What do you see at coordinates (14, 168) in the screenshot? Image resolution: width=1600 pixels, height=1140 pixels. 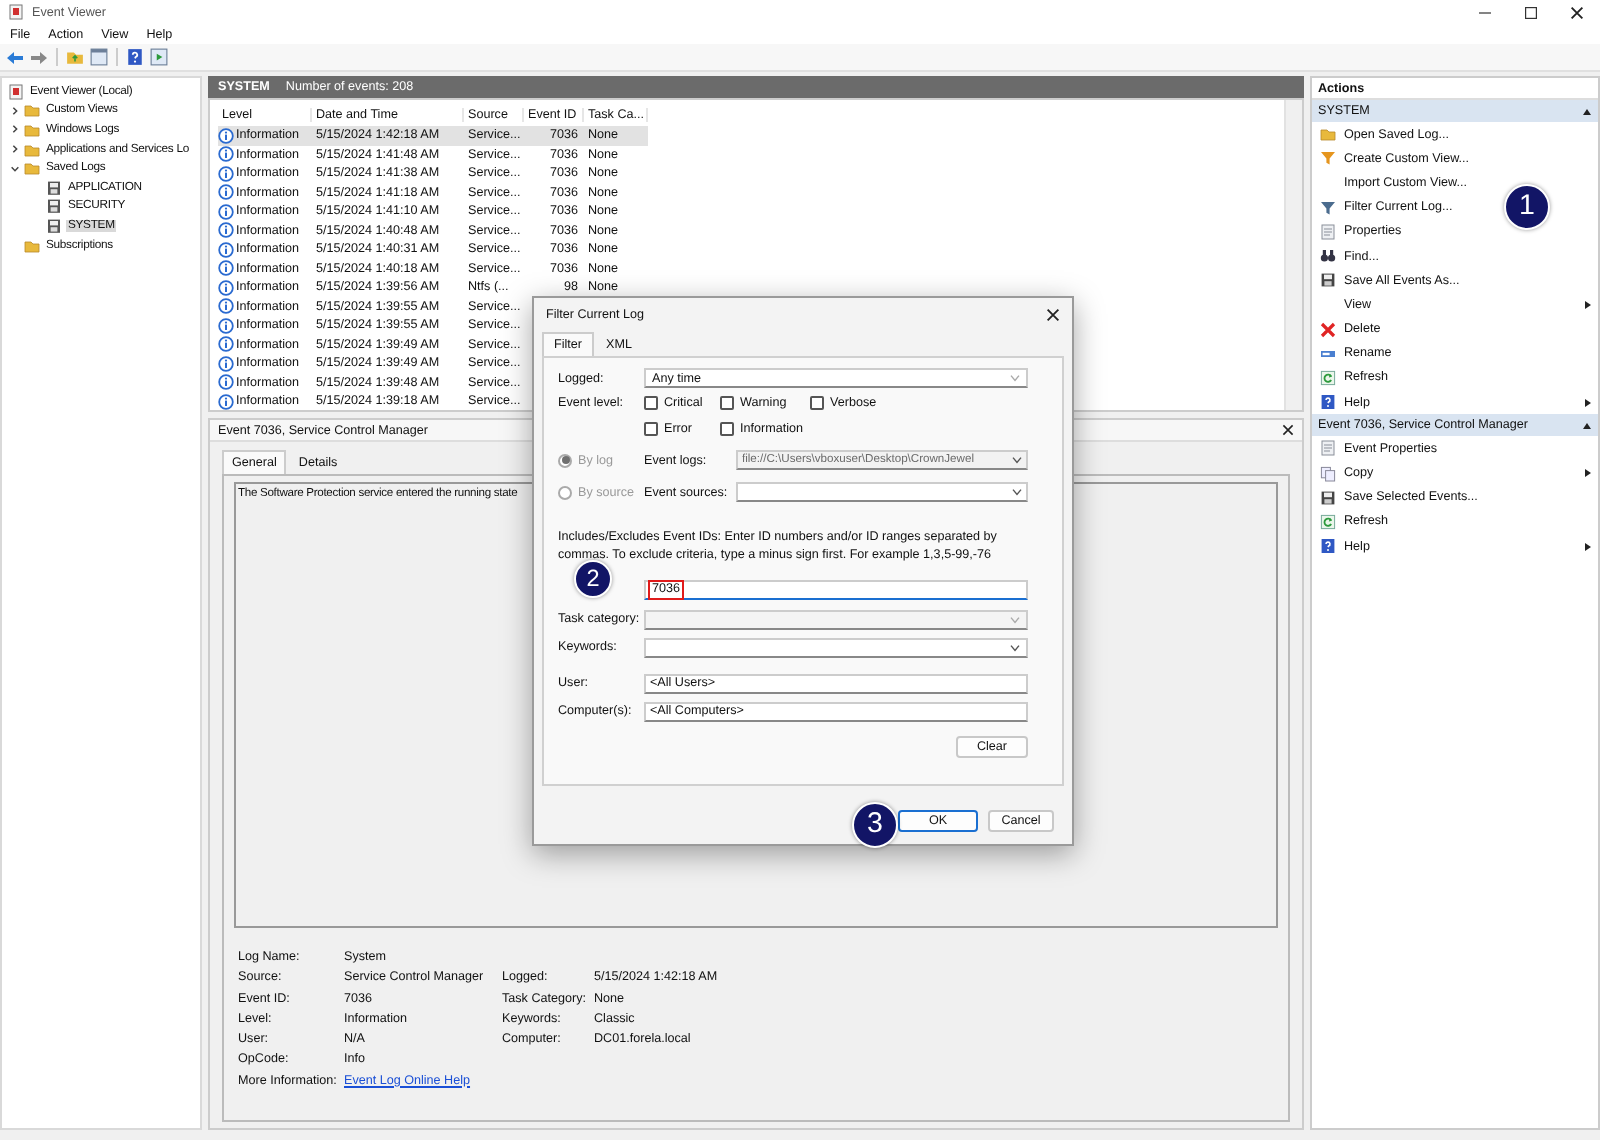 I see `collapse-chevron-icon` at bounding box center [14, 168].